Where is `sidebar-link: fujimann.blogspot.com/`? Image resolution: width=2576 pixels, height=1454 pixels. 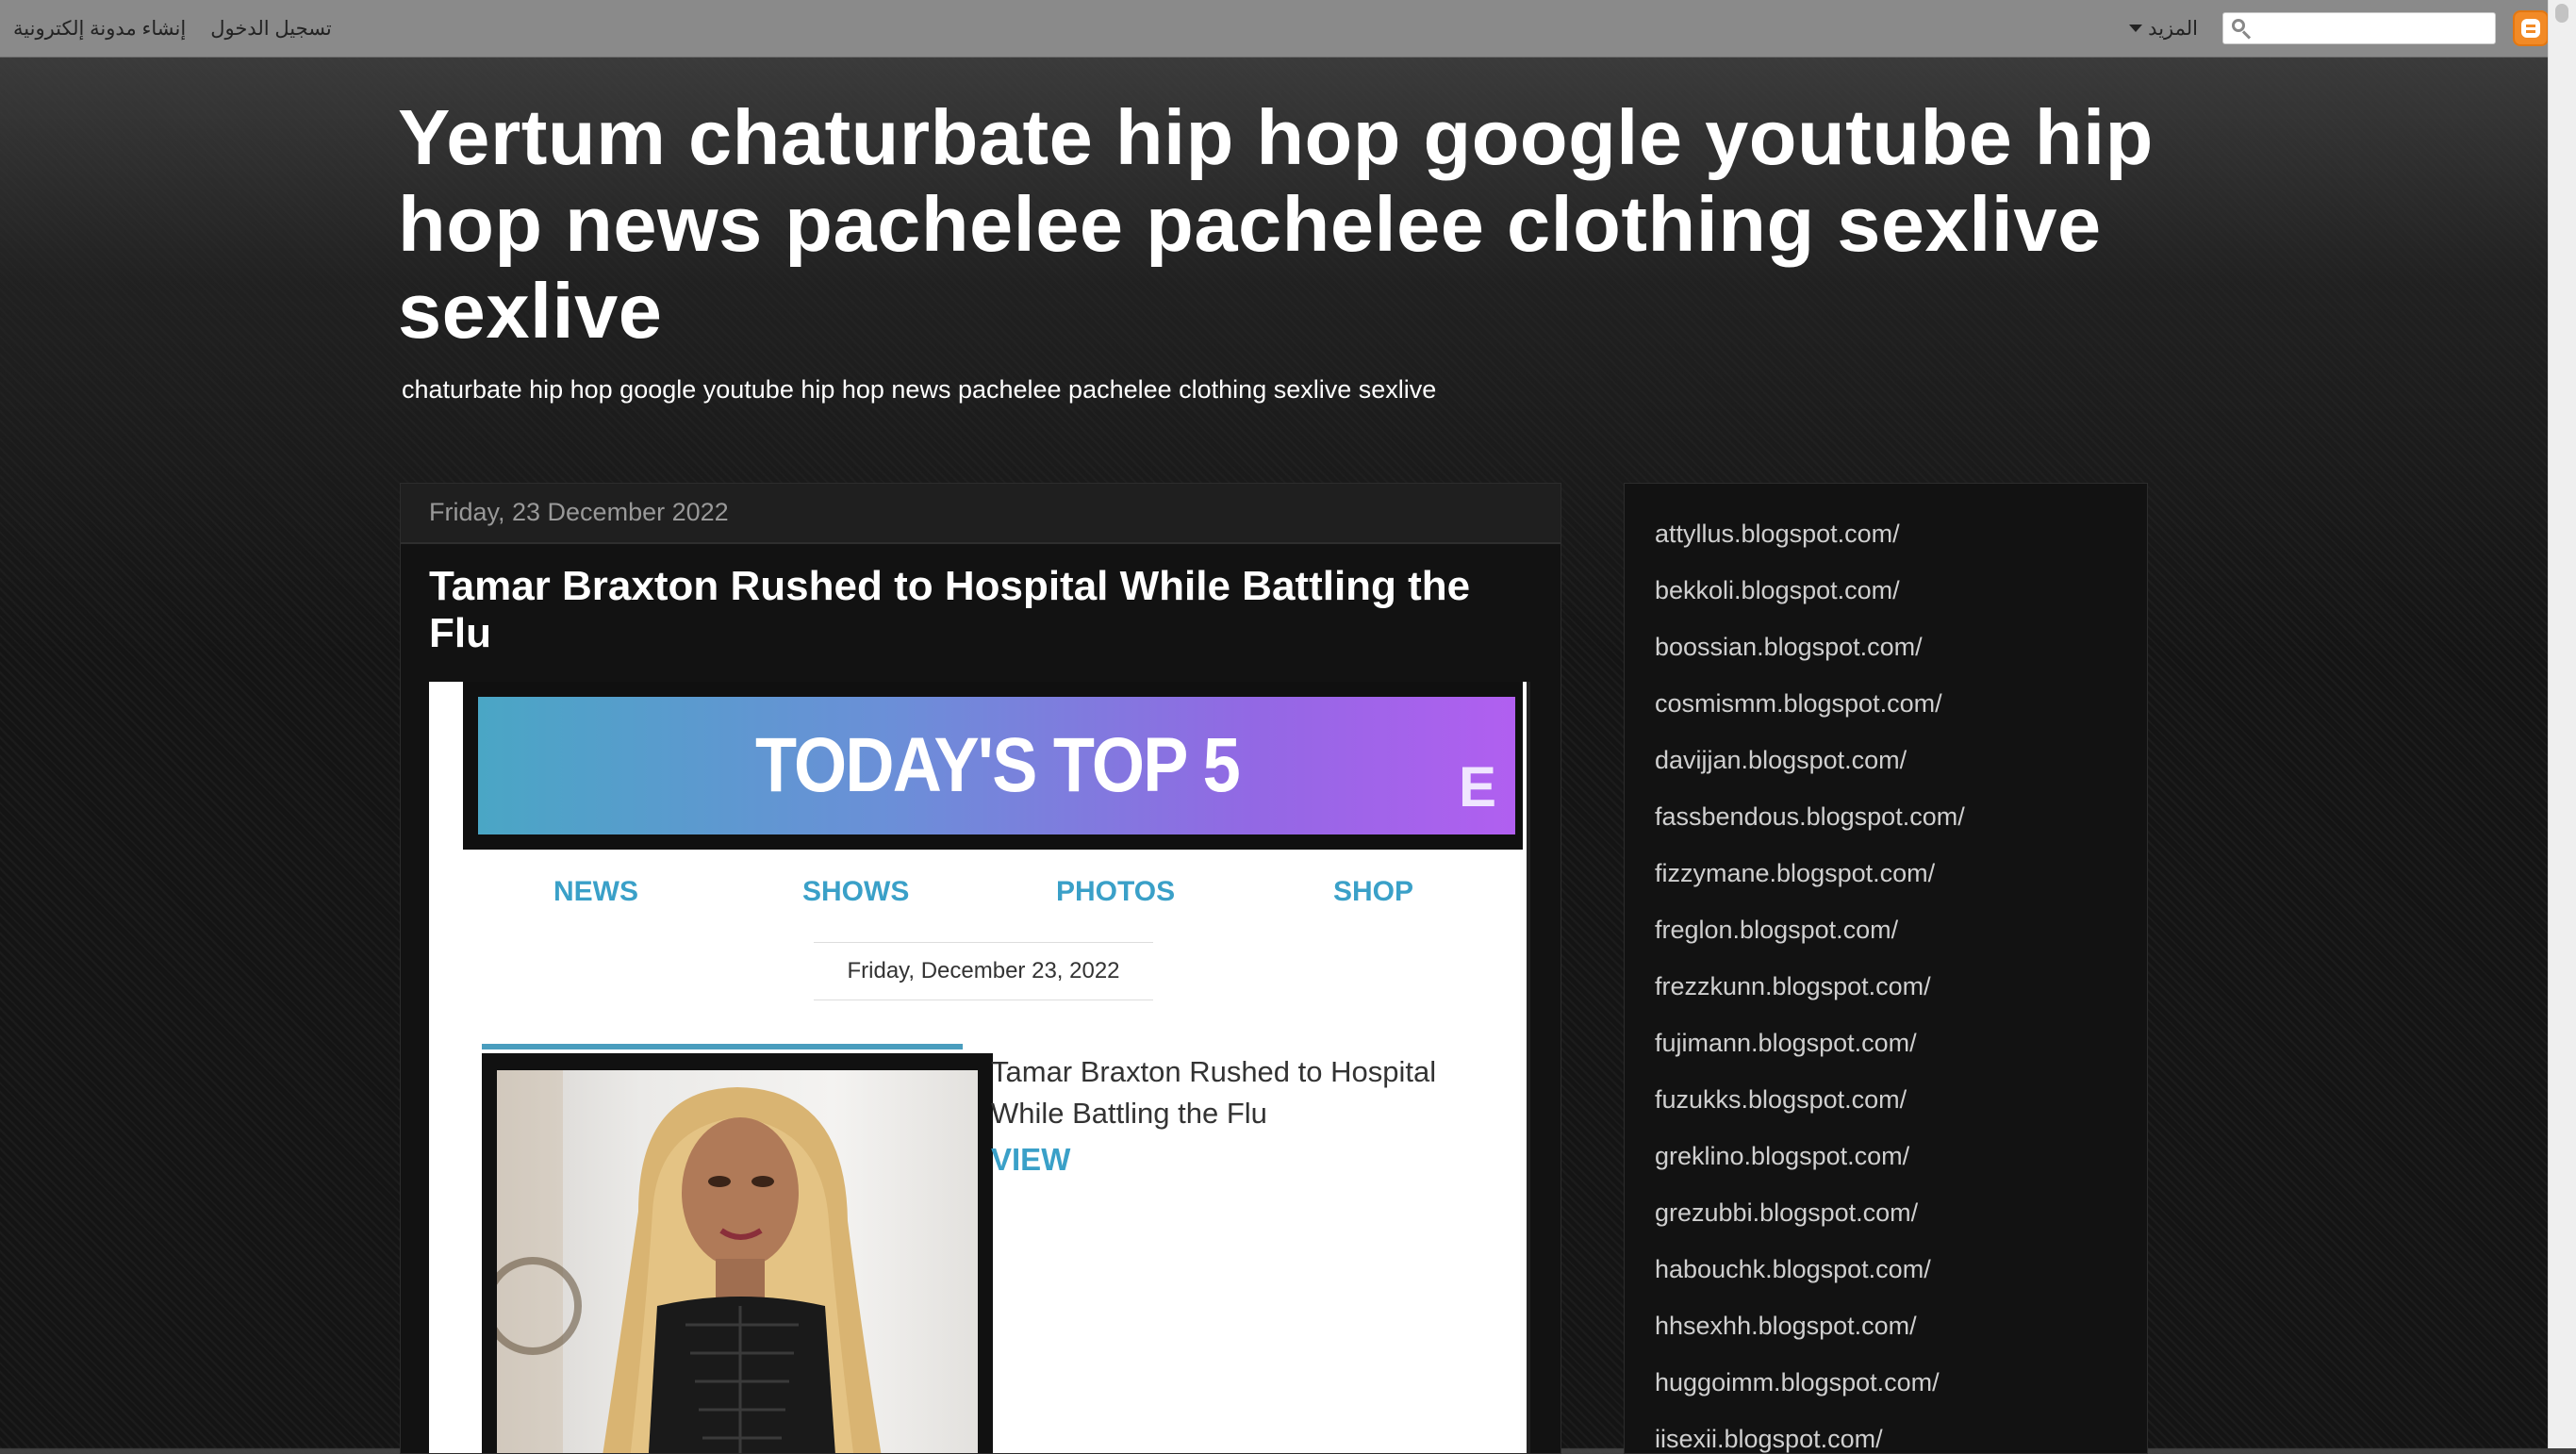
sidebar-link: fujimann.blogspot.com/ is located at coordinates (1901, 1057).